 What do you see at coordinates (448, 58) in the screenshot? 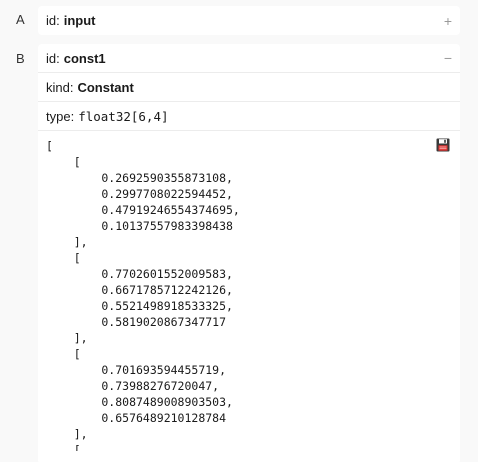
I see `collapse-icon: −` at bounding box center [448, 58].